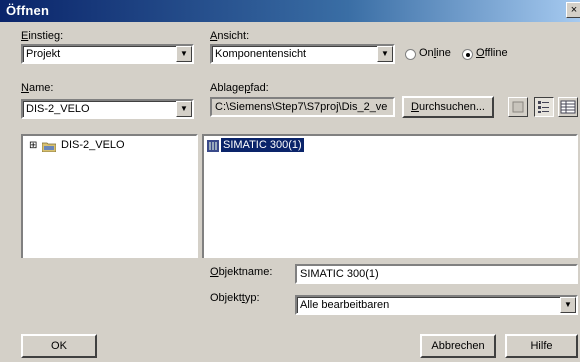 The height and width of the screenshot is (362, 580). I want to click on ansicht-value: Komponentensicht, so click(261, 54).